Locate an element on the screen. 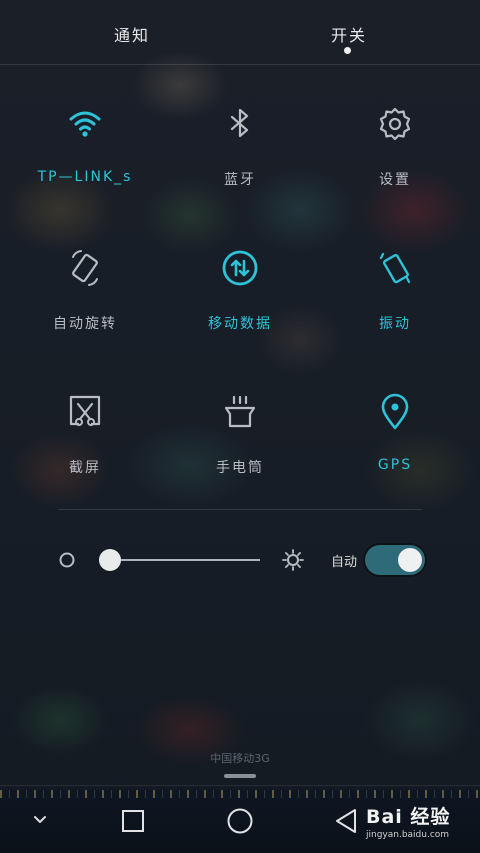 Image resolution: width=480 pixels, height=853 pixels. city-lights-strip is located at coordinates (240, 794).